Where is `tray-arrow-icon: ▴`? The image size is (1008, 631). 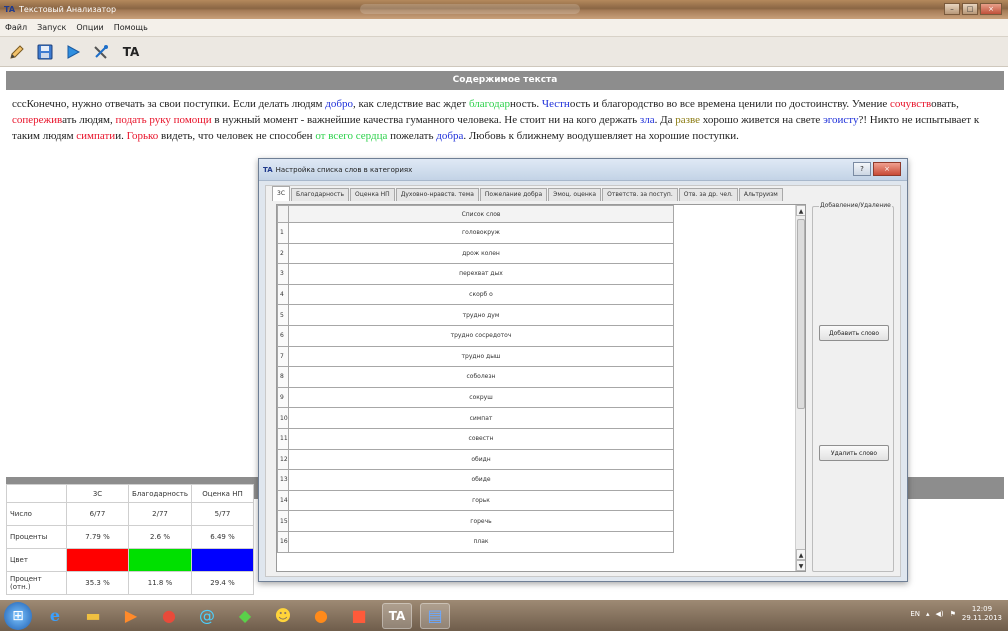 tray-arrow-icon: ▴ is located at coordinates (928, 614).